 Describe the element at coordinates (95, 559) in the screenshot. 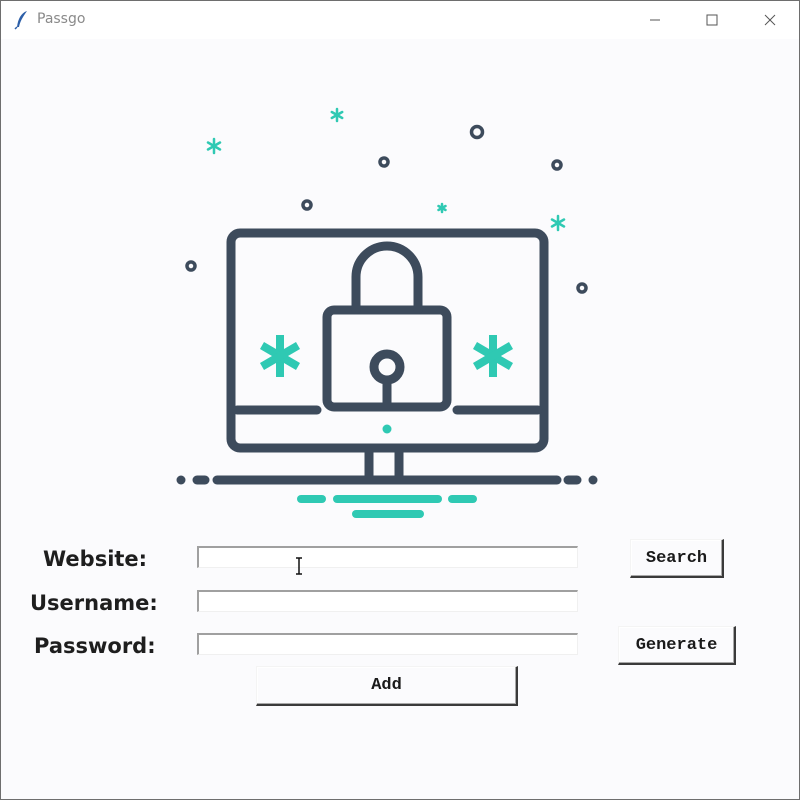

I see `website-label: Website:` at that location.